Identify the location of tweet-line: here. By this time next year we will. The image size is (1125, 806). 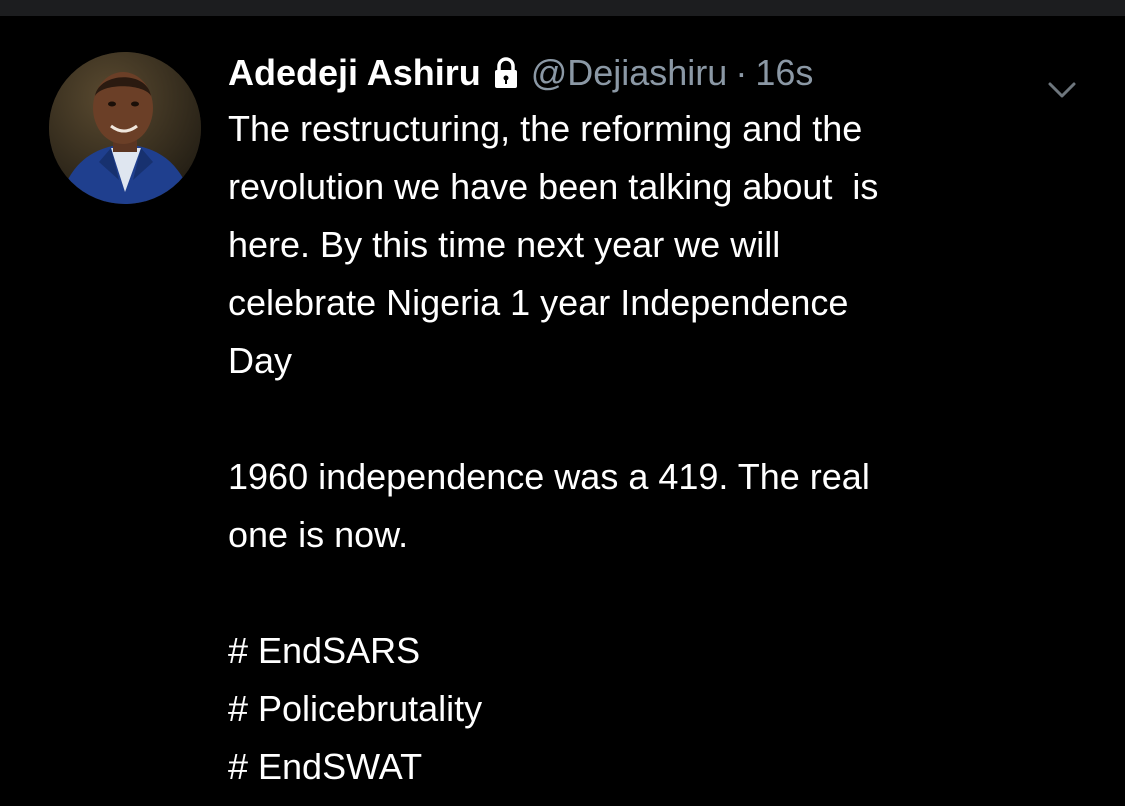
(504, 244).